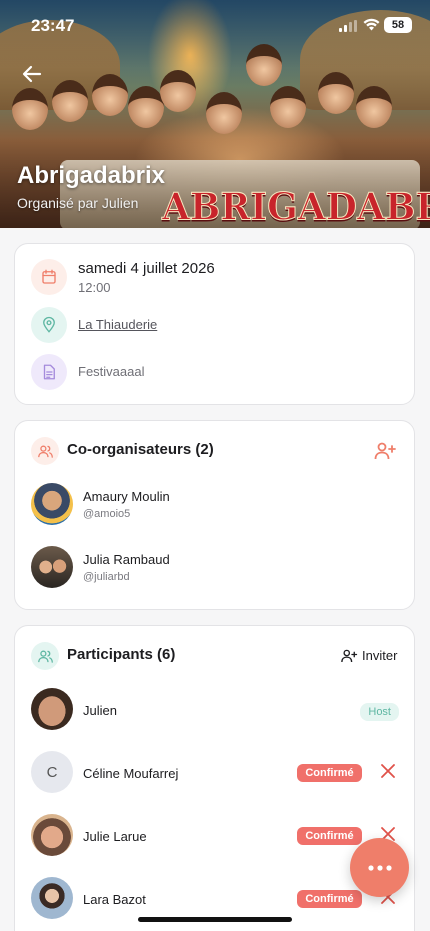  I want to click on more-dots-icon, so click(379, 867).